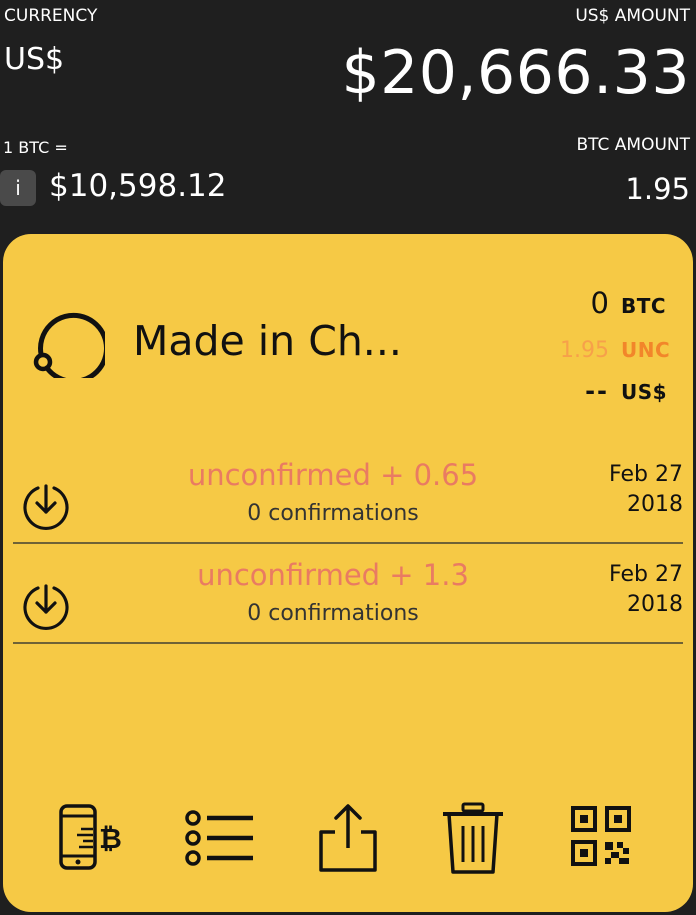 This screenshot has width=696, height=915. I want to click on balance-unconfirmed: 1.95 UNC, so click(615, 350).